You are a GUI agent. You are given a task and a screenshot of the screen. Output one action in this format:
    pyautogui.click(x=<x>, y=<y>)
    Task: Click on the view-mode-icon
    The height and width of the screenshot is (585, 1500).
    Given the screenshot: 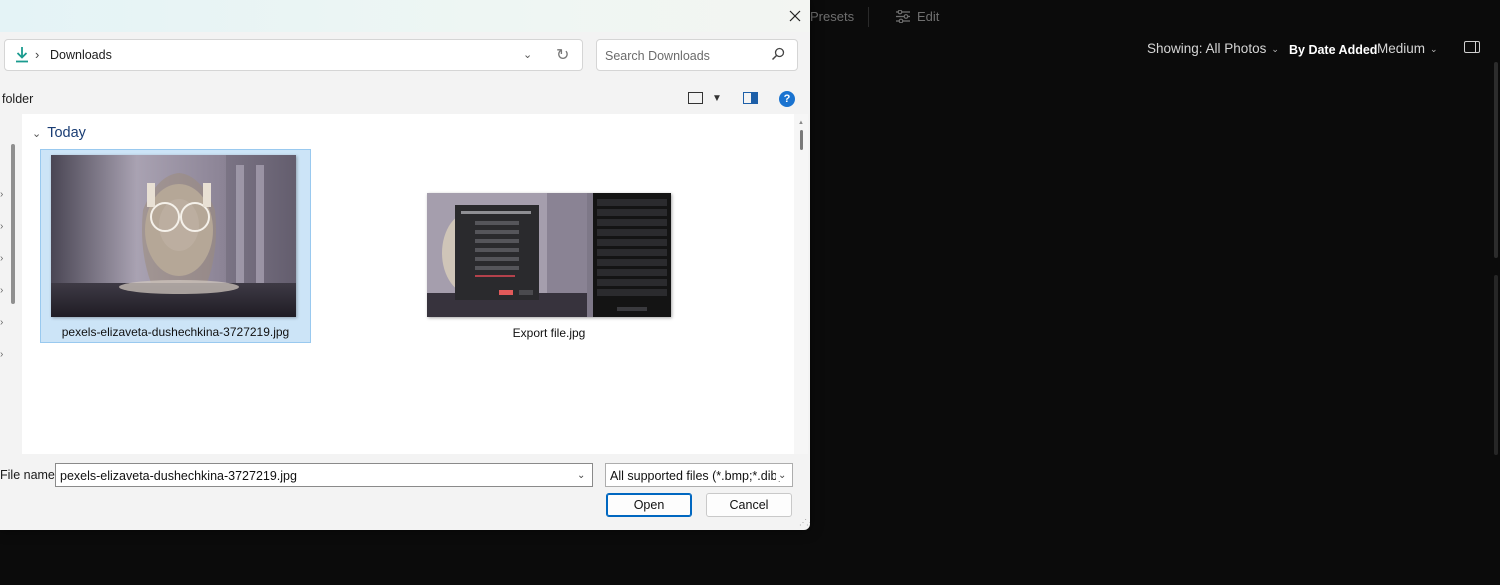 What is the action you would take?
    pyautogui.click(x=695, y=98)
    